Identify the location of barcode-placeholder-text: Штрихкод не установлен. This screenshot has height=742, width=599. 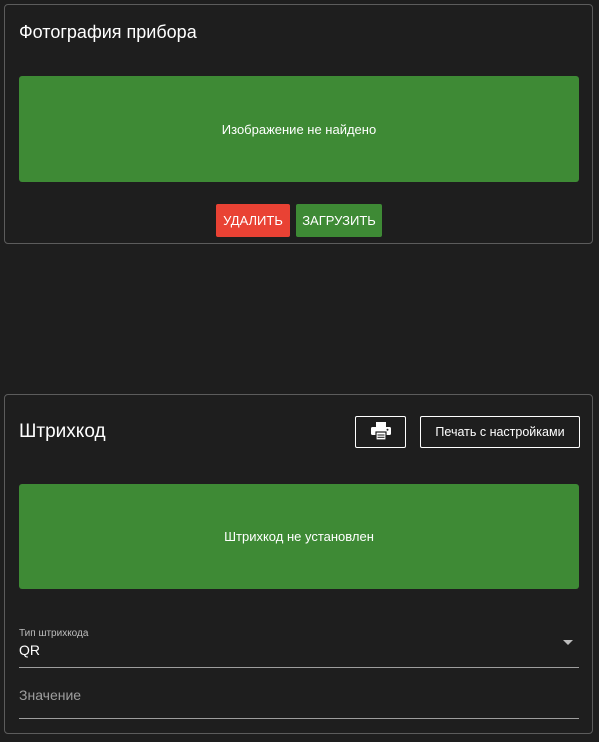
(299, 536).